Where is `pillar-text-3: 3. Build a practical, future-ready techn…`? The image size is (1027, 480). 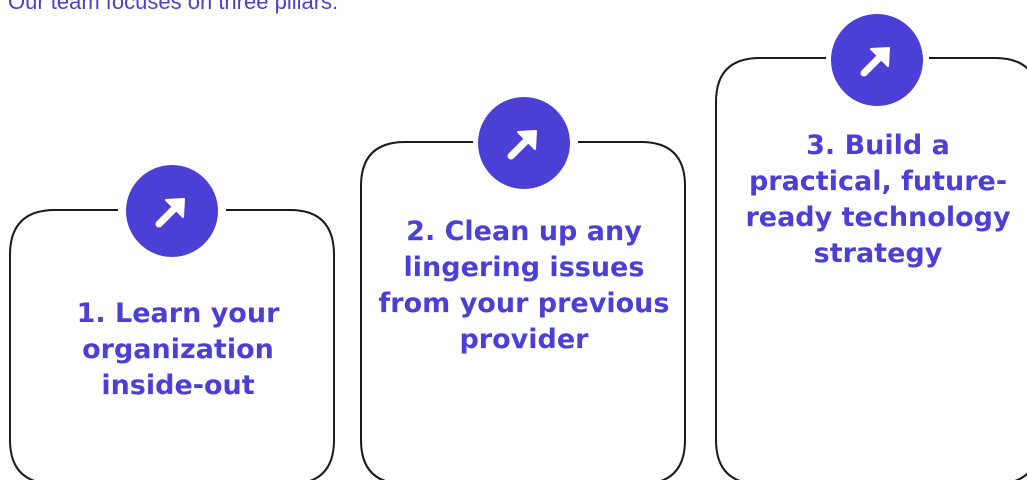 pillar-text-3: 3. Build a practical, future-ready techn… is located at coordinates (878, 199).